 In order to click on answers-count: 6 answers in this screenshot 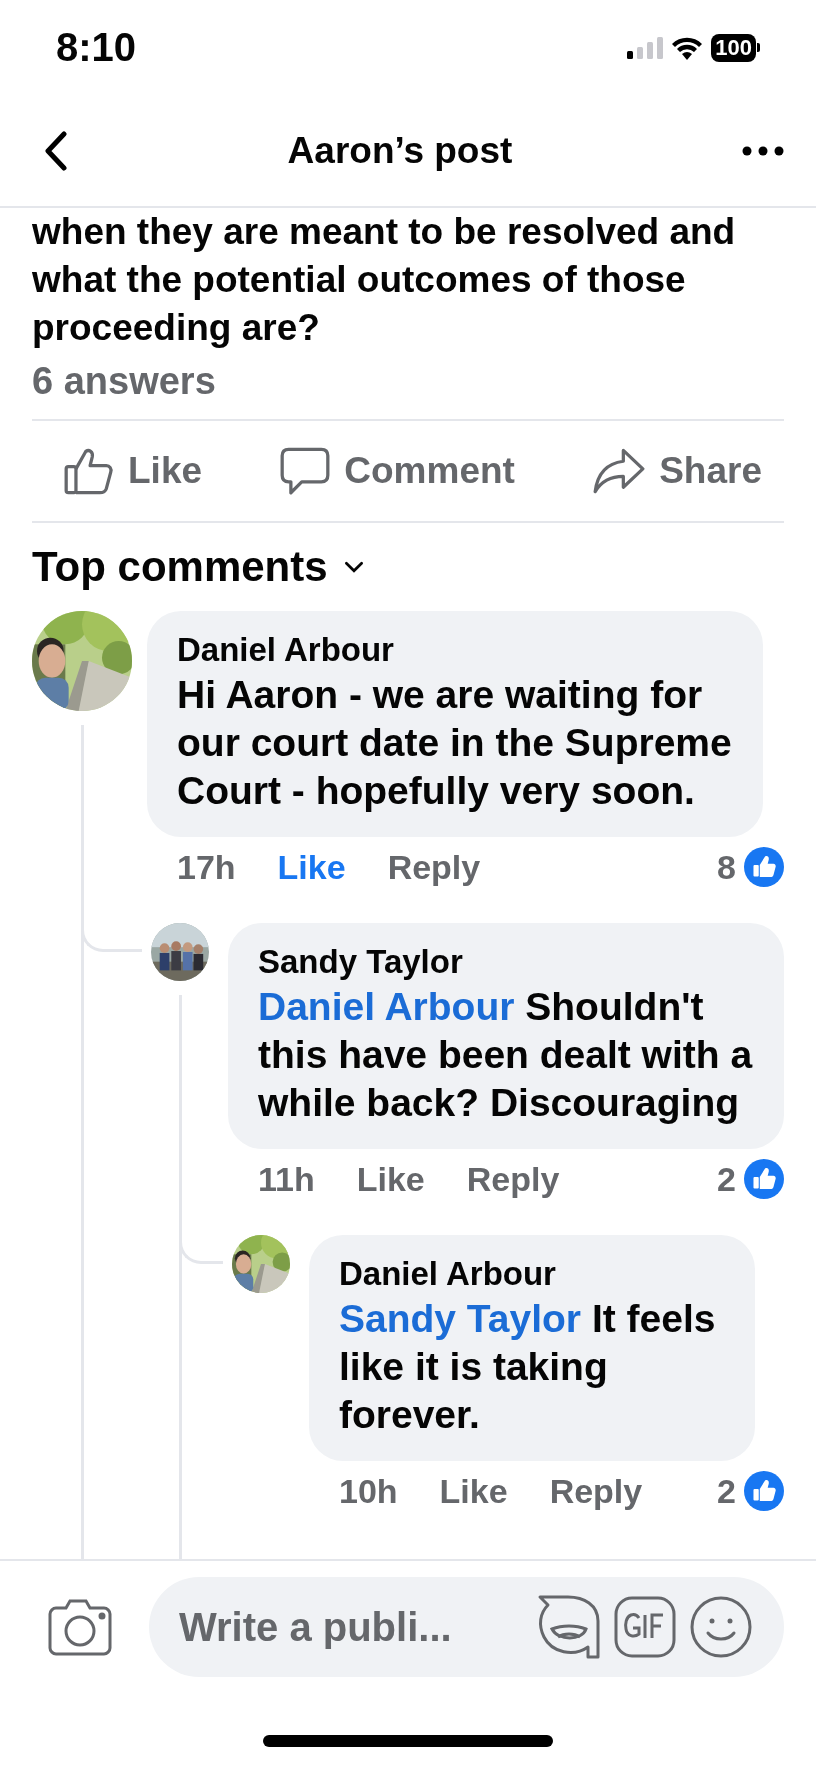, I will do `click(408, 390)`.